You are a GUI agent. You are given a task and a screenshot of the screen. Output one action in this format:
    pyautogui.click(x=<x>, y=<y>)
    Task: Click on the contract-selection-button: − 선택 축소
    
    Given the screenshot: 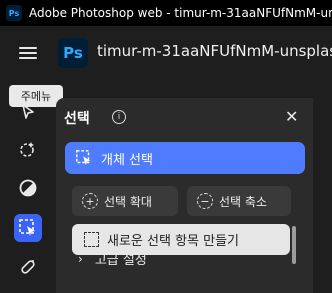 What is the action you would take?
    pyautogui.click(x=239, y=201)
    